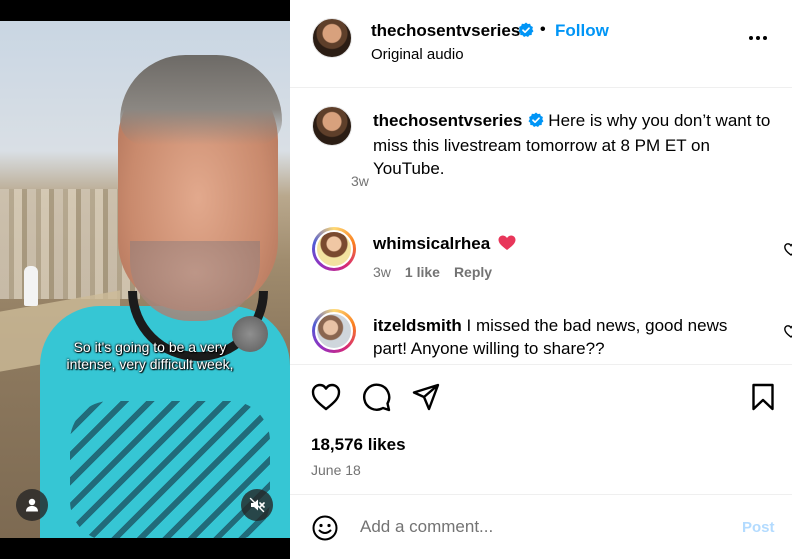  I want to click on caption-avatar, so click(332, 126).